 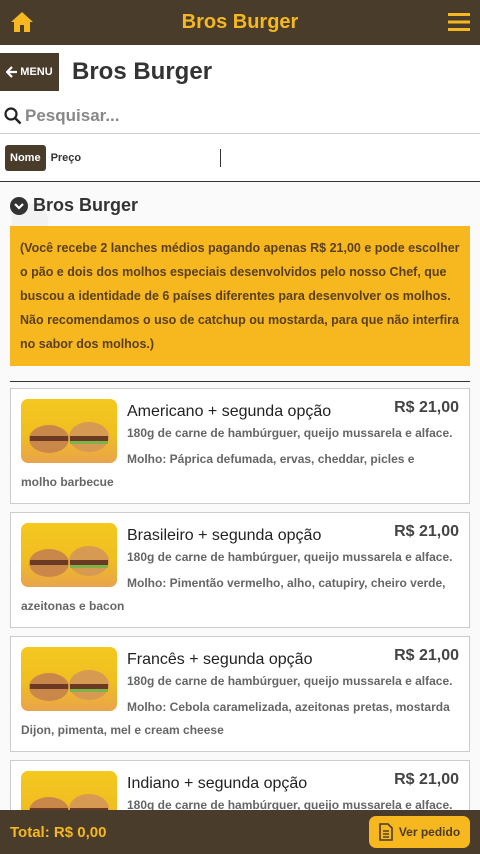 I want to click on arrow-left-icon, so click(x=12, y=72).